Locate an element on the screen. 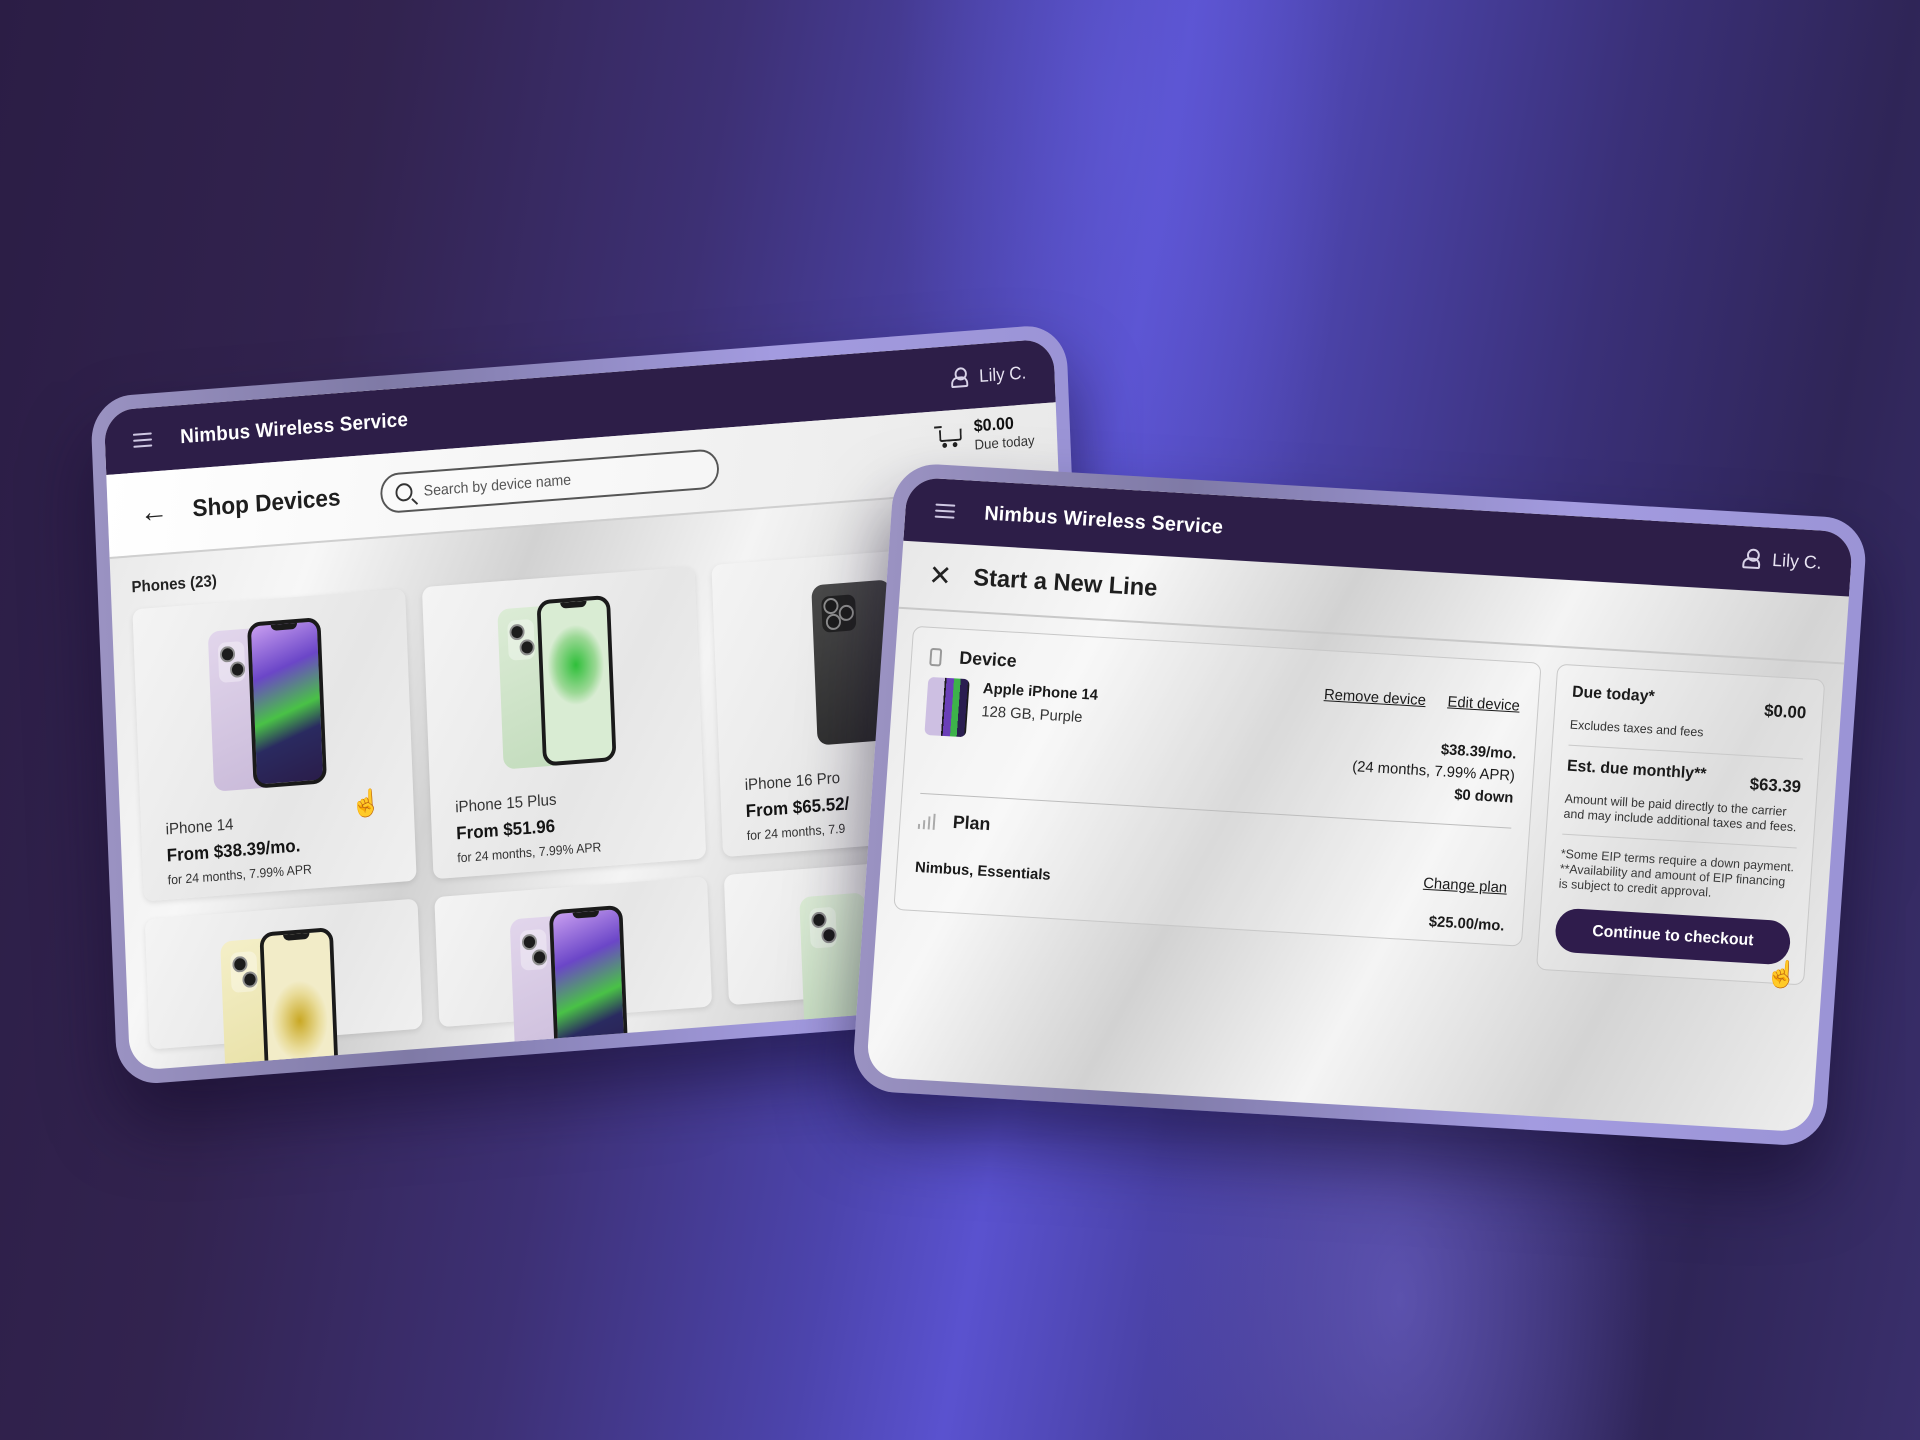  cart-icon is located at coordinates (948, 437).